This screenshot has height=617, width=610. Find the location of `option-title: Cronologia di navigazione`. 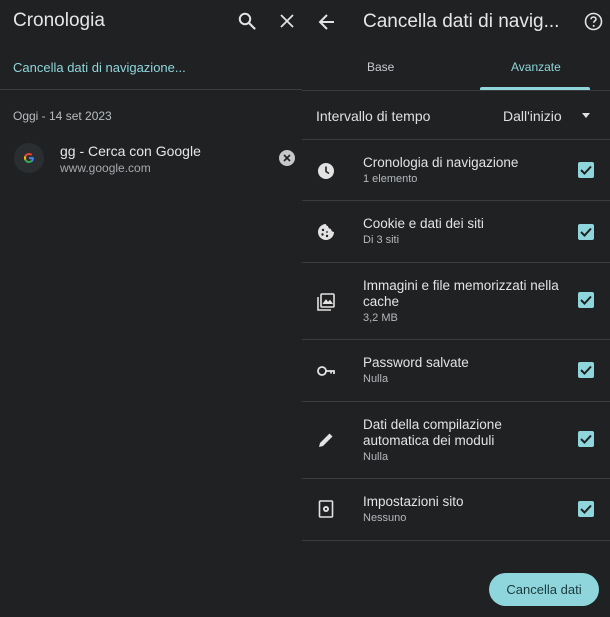

option-title: Cronologia di navigazione is located at coordinates (441, 162).